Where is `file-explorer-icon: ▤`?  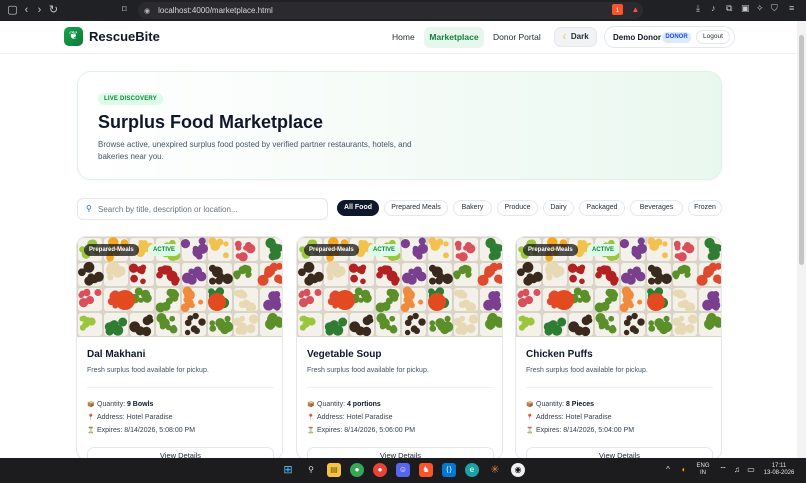
file-explorer-icon: ▤ is located at coordinates (334, 470).